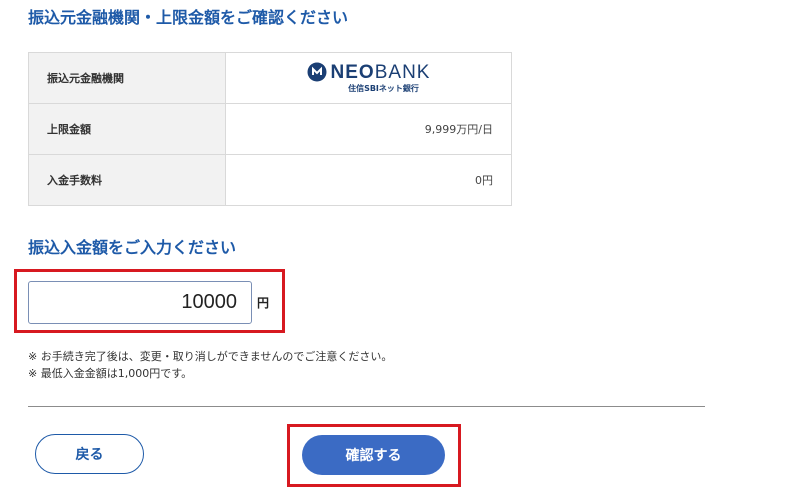  I want to click on neobank-logo-icon, so click(317, 72).